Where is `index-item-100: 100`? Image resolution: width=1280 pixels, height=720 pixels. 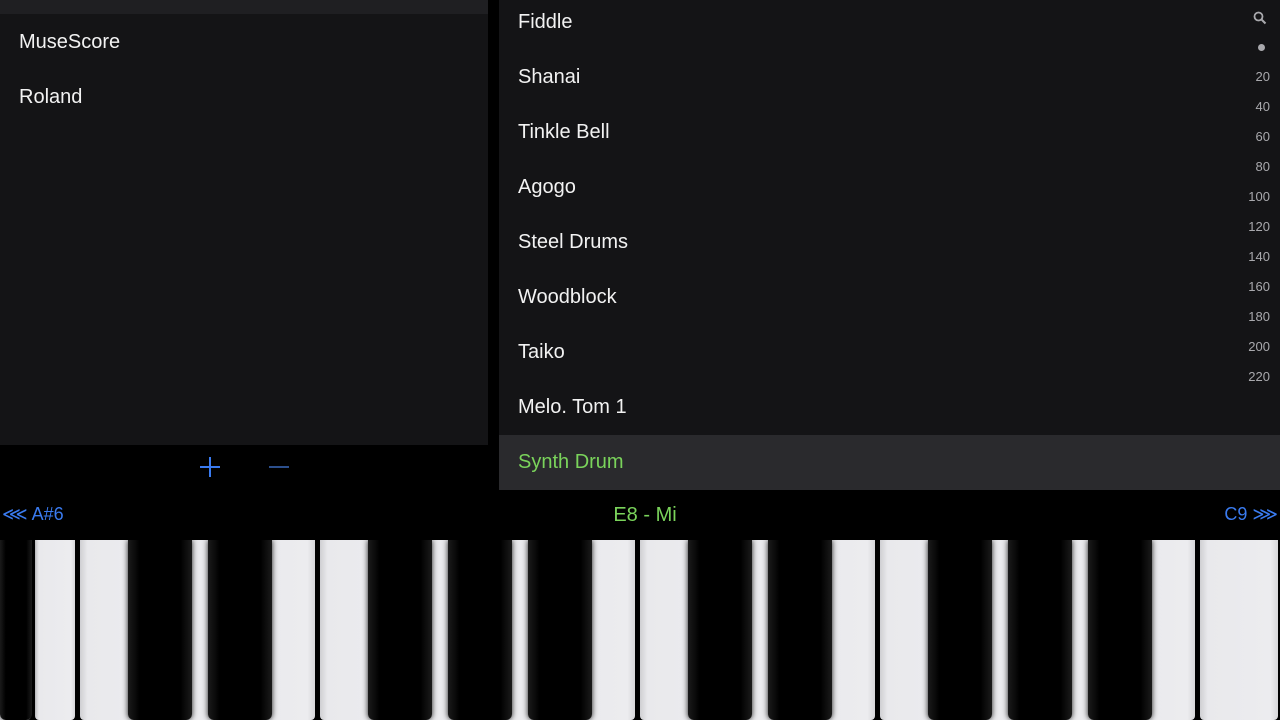
index-item-100: 100 is located at coordinates (1250, 197).